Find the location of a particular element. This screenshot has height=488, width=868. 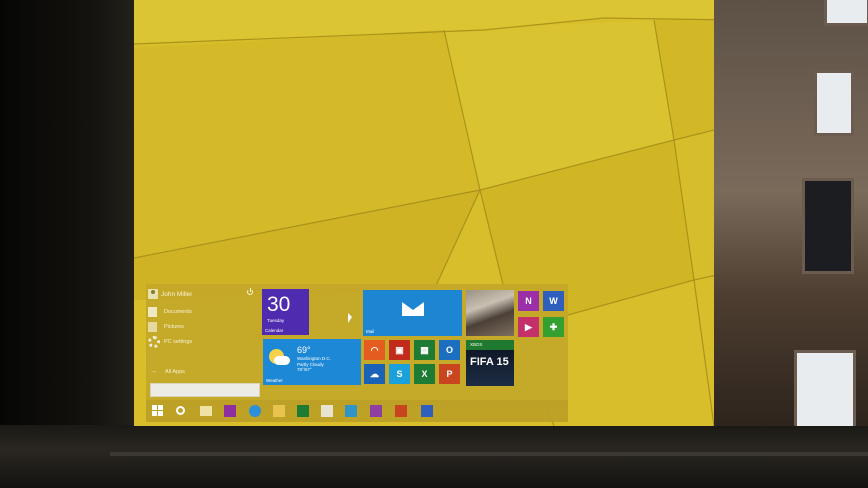

game-title: FIFA 15 is located at coordinates (489, 362).